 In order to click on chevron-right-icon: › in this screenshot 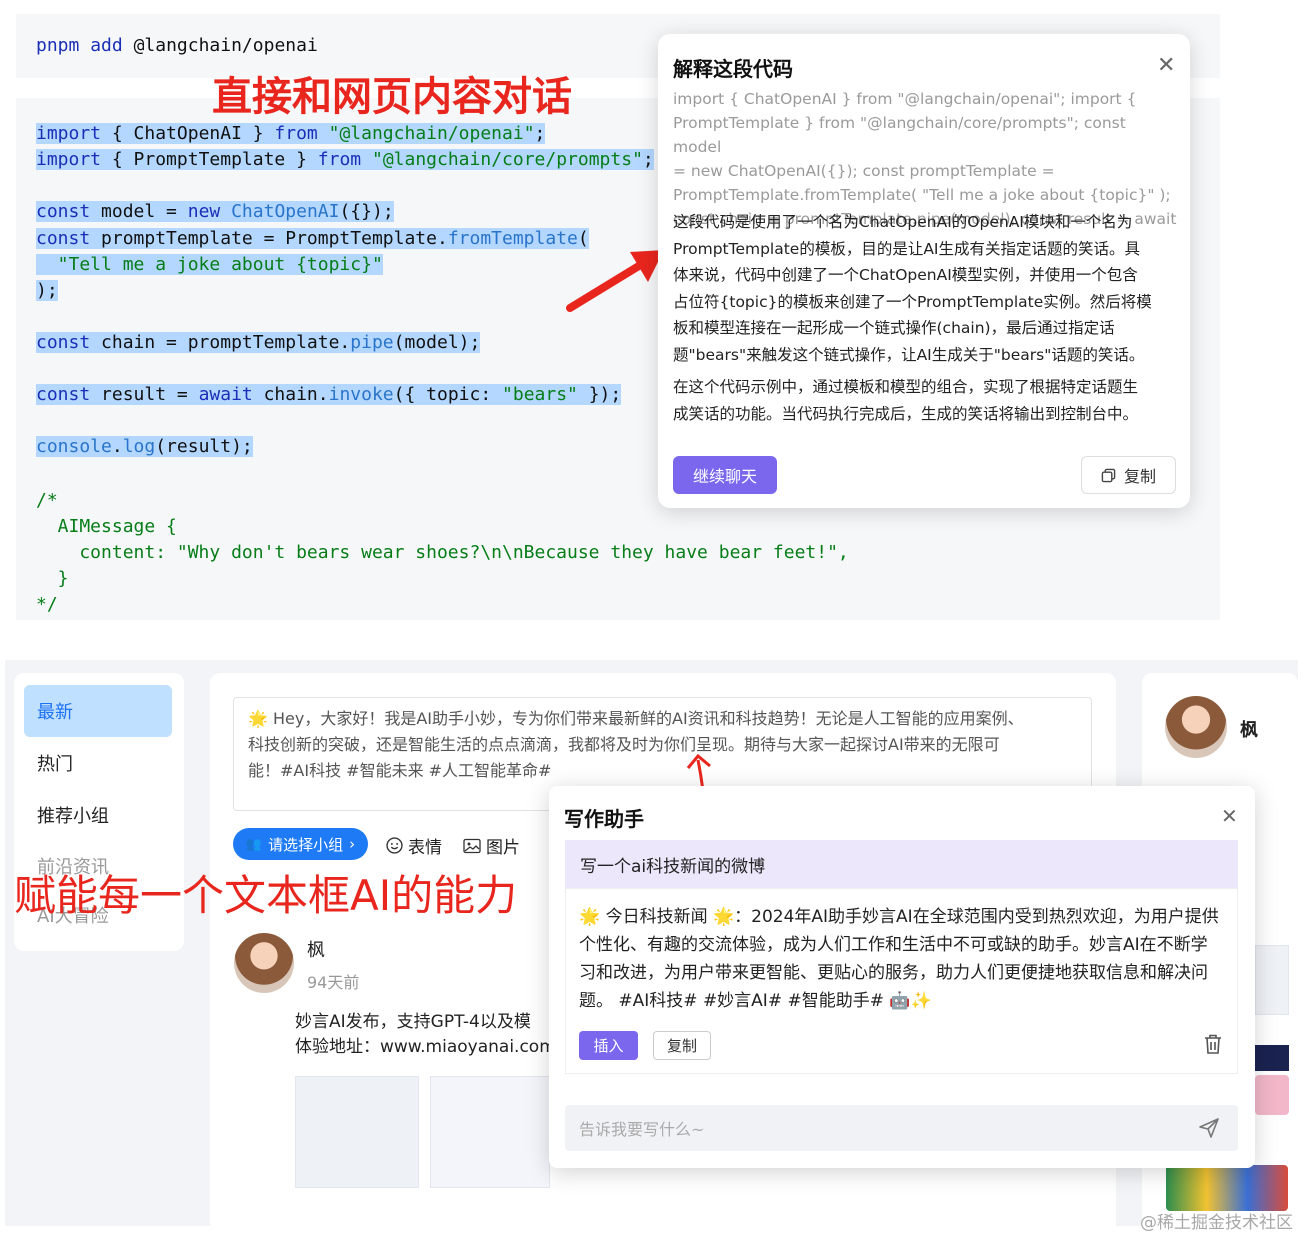, I will do `click(352, 844)`.